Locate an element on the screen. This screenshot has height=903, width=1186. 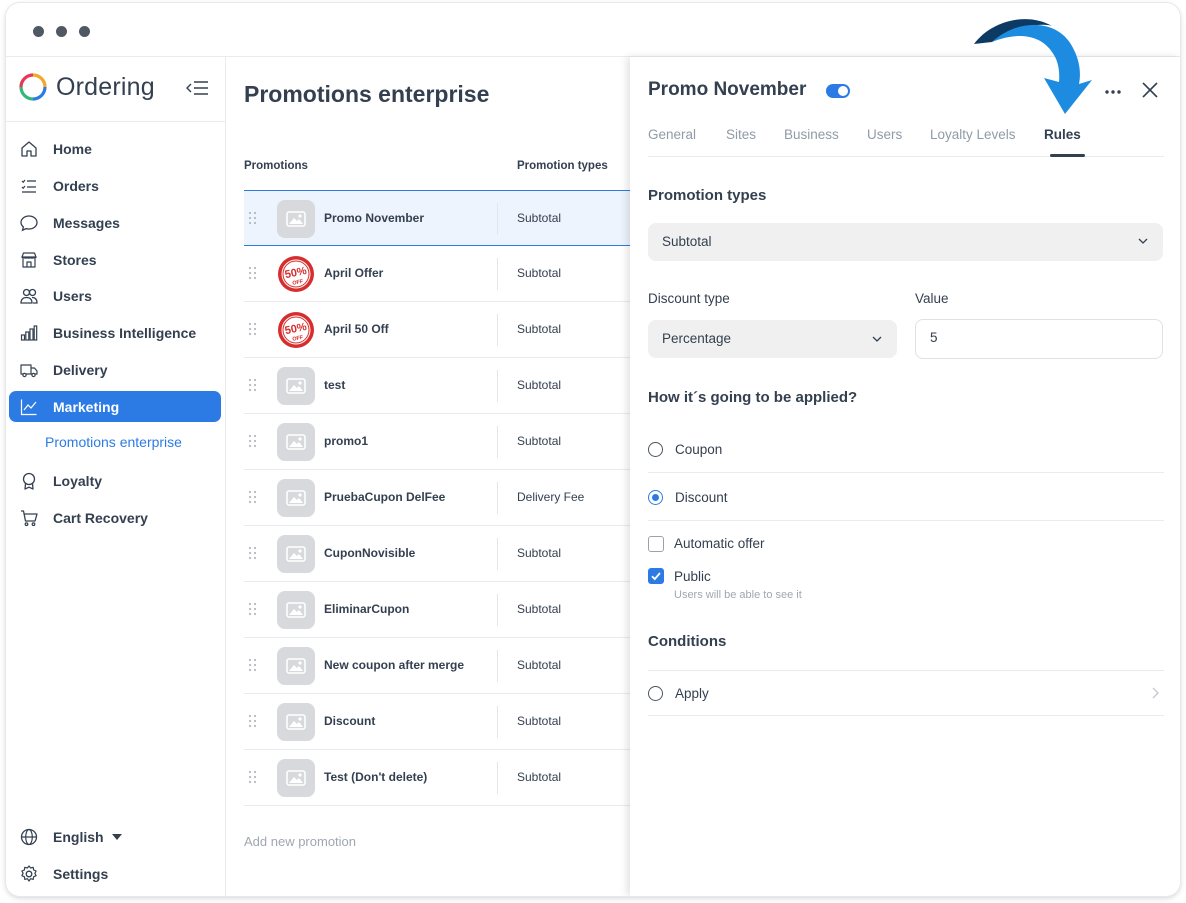
table-row: promo1 Subtotal is located at coordinates (437, 442).